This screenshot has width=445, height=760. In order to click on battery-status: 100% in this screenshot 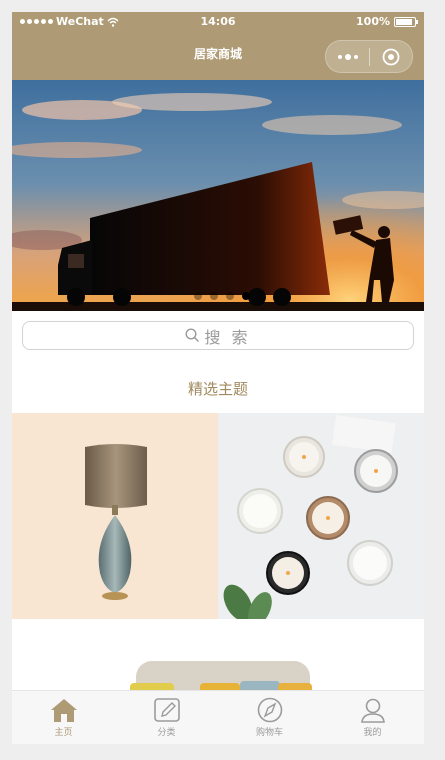, I will do `click(387, 21)`.